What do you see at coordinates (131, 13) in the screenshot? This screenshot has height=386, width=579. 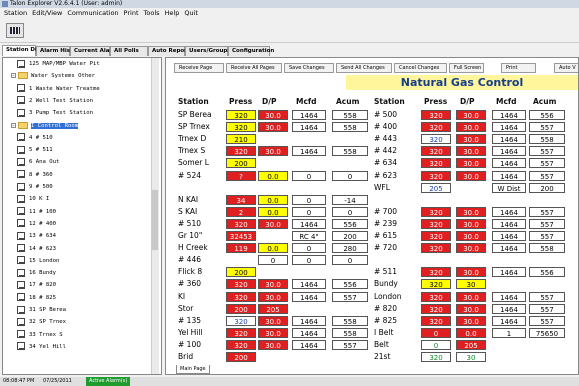 I see `menu-item-print: Print` at bounding box center [131, 13].